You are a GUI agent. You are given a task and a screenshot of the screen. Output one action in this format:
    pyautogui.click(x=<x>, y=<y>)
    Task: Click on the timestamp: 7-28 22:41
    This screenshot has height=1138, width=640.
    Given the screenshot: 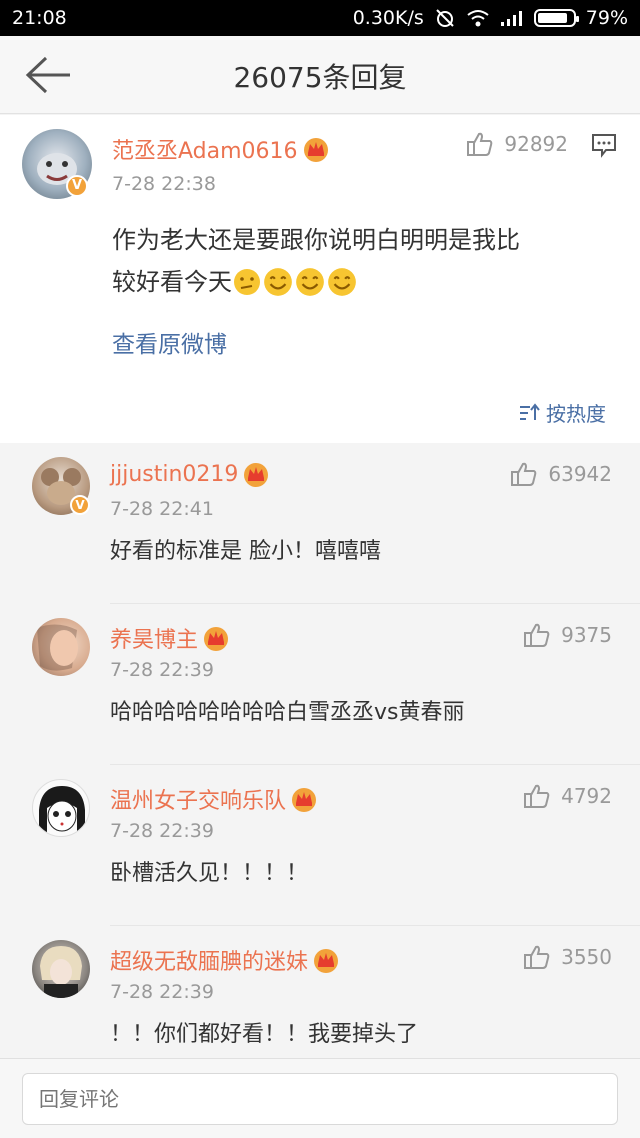 What is the action you would take?
    pyautogui.click(x=162, y=509)
    